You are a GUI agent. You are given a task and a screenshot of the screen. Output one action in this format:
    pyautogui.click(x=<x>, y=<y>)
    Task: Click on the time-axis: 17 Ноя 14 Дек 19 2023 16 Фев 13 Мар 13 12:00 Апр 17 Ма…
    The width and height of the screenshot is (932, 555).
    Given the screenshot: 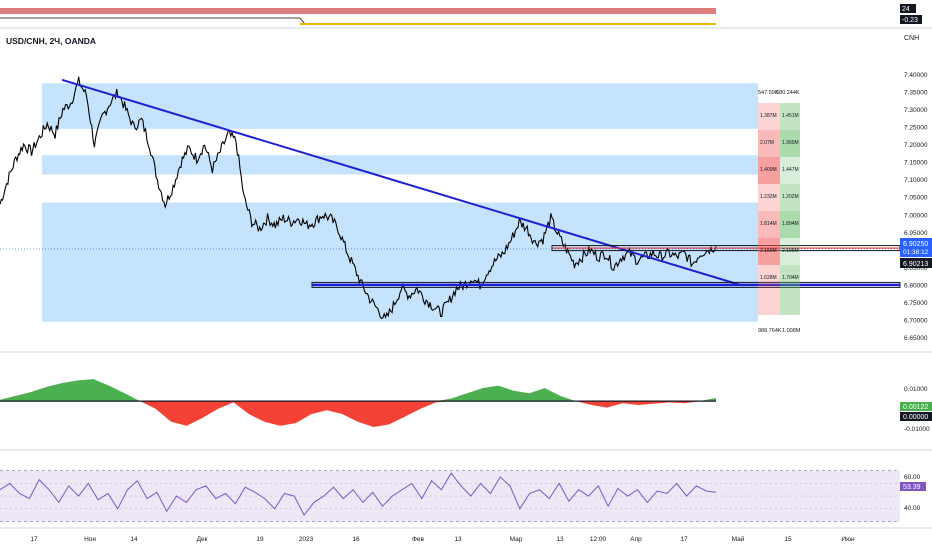 What is the action you would take?
    pyautogui.click(x=442, y=539)
    